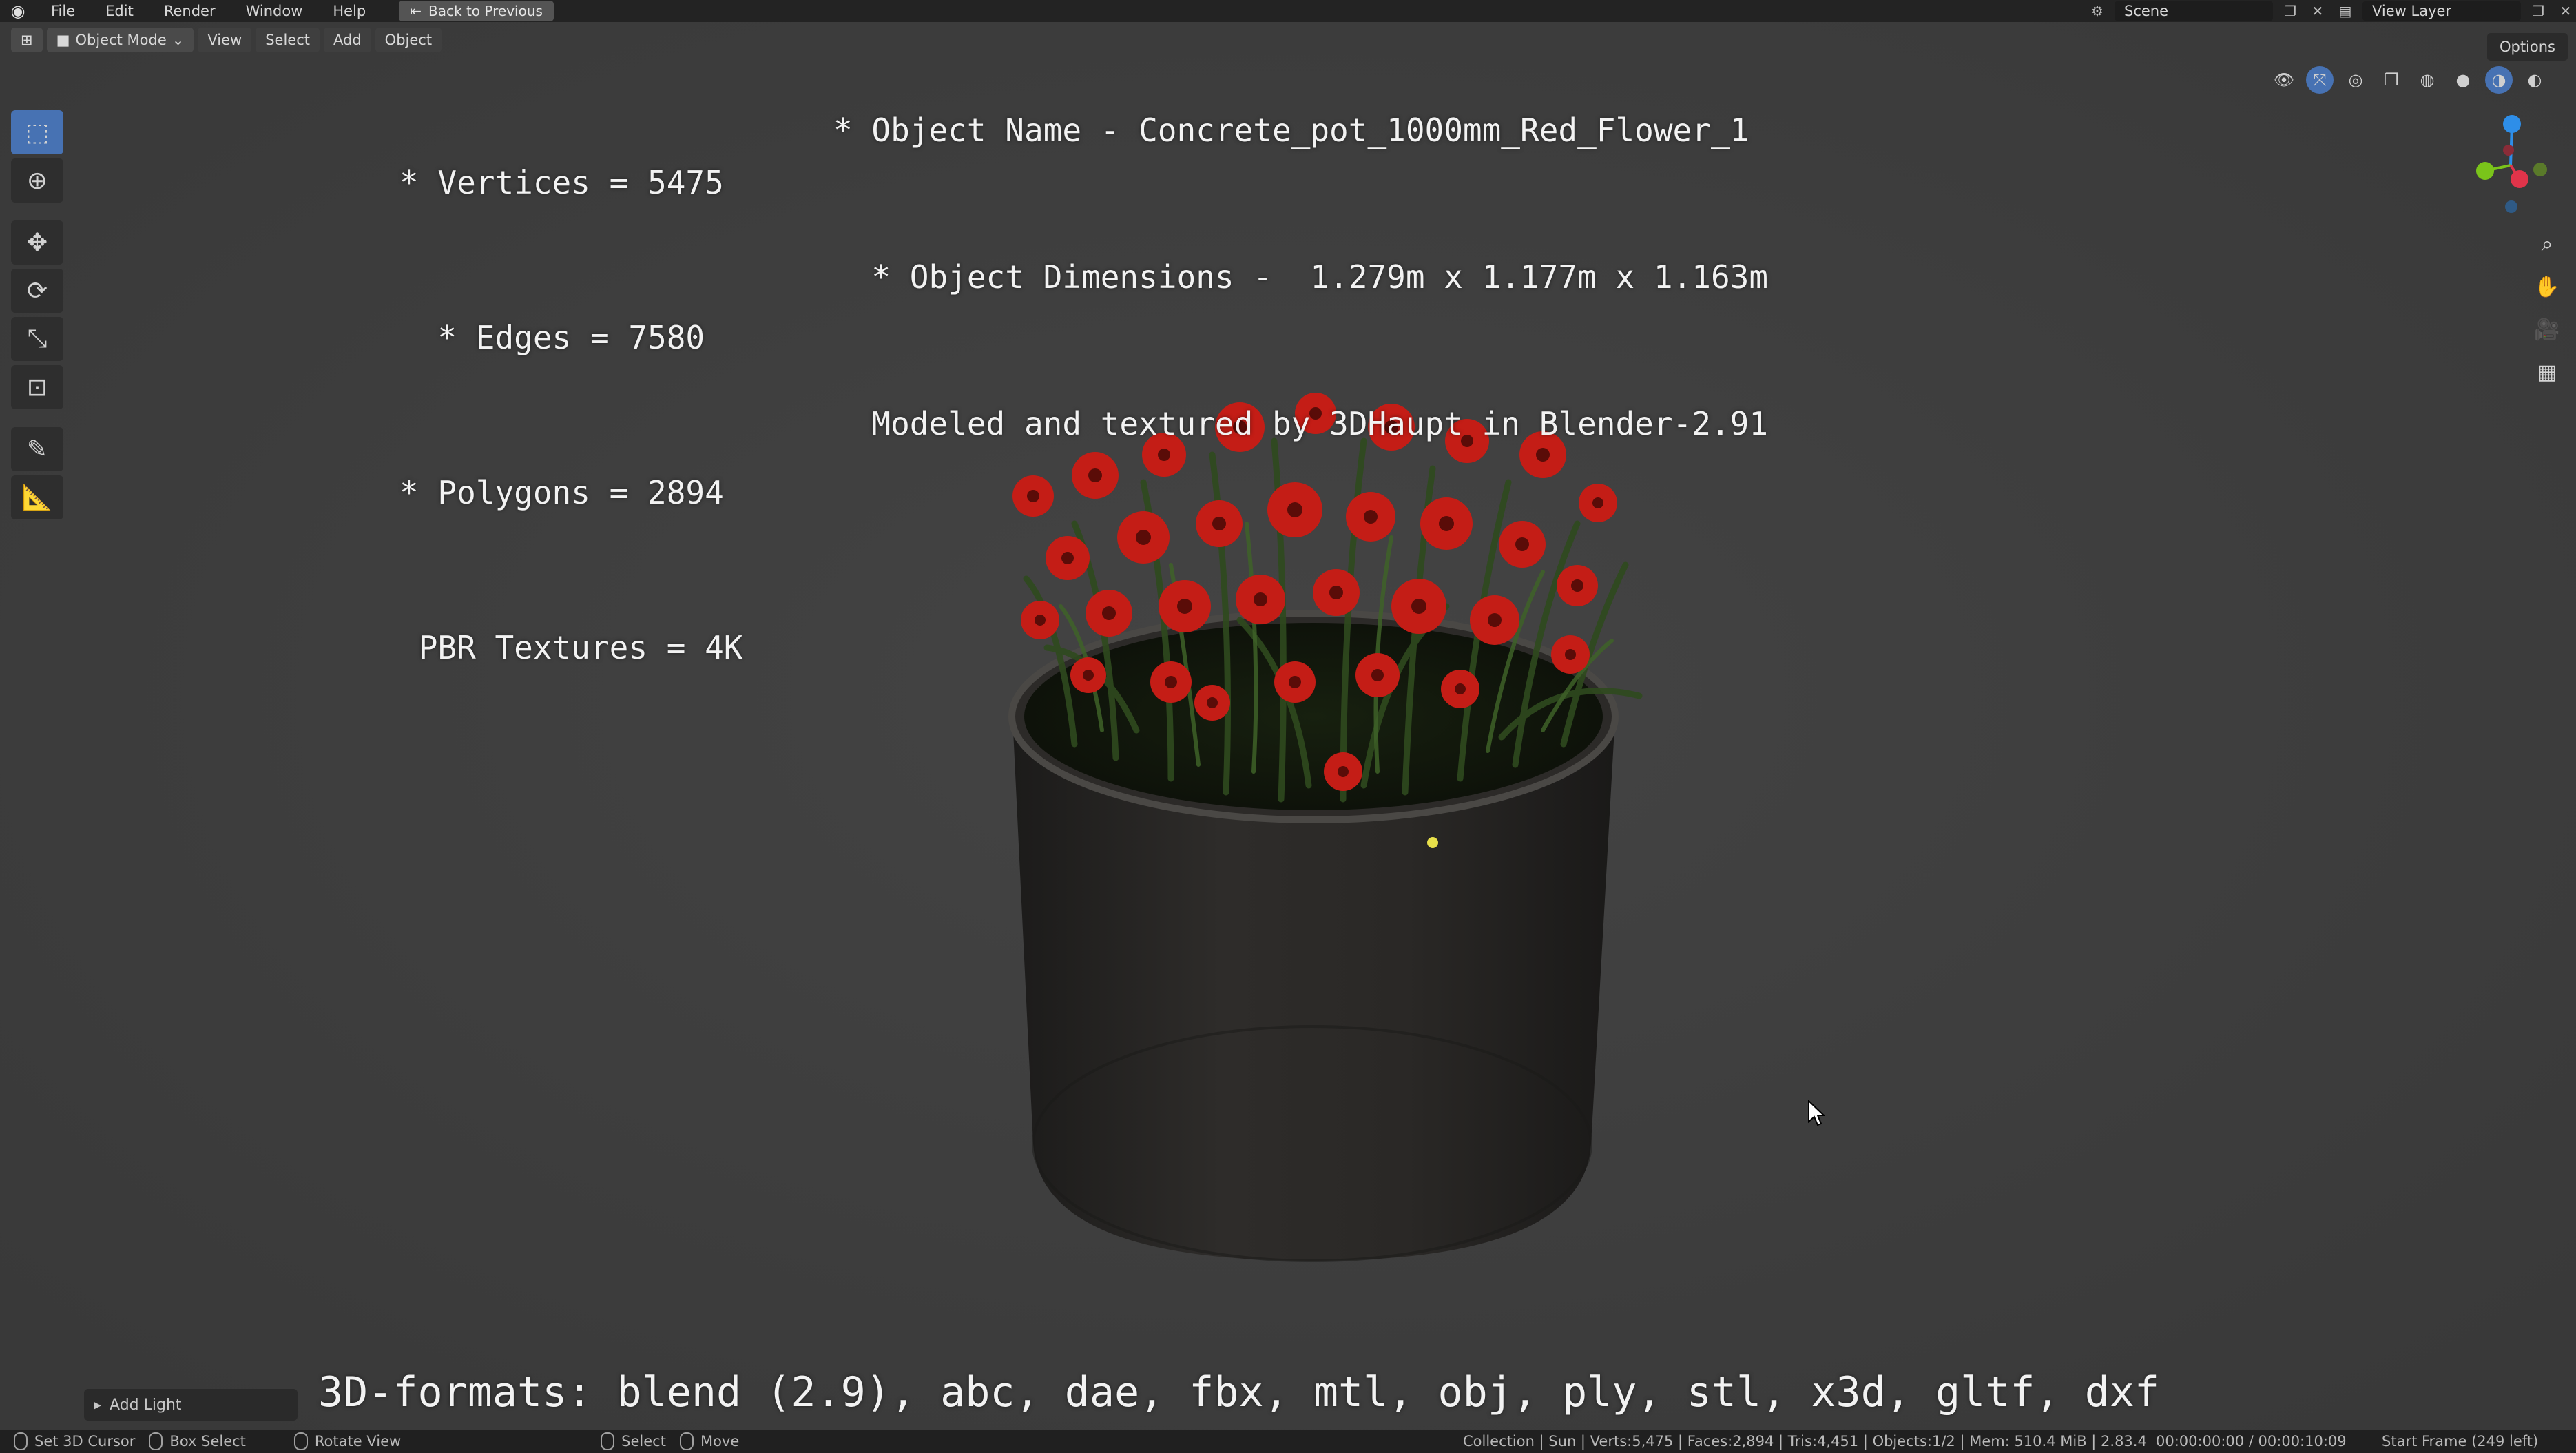 This screenshot has width=2576, height=1453. What do you see at coordinates (2538, 11) in the screenshot?
I see `new-view-layer-icon: ❐` at bounding box center [2538, 11].